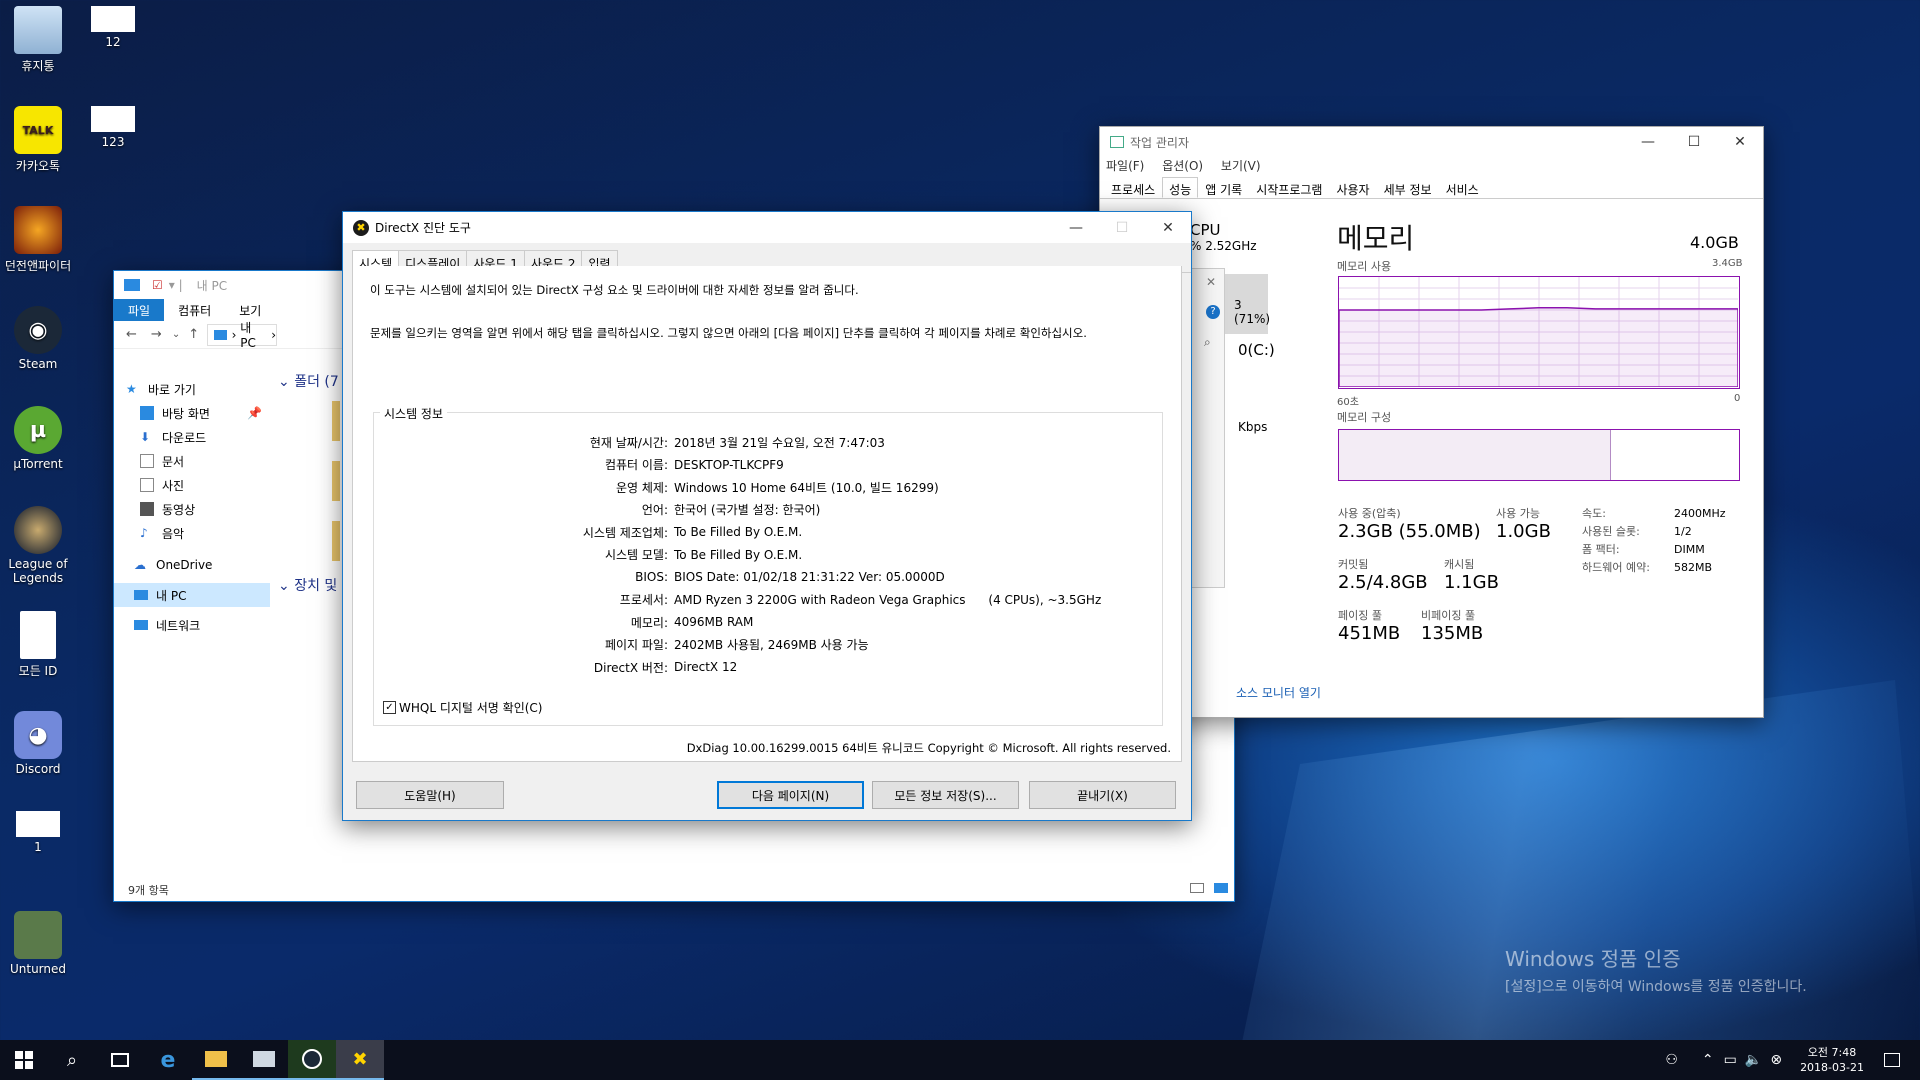  What do you see at coordinates (1133, 187) in the screenshot?
I see `tab-processes: 프로세스` at bounding box center [1133, 187].